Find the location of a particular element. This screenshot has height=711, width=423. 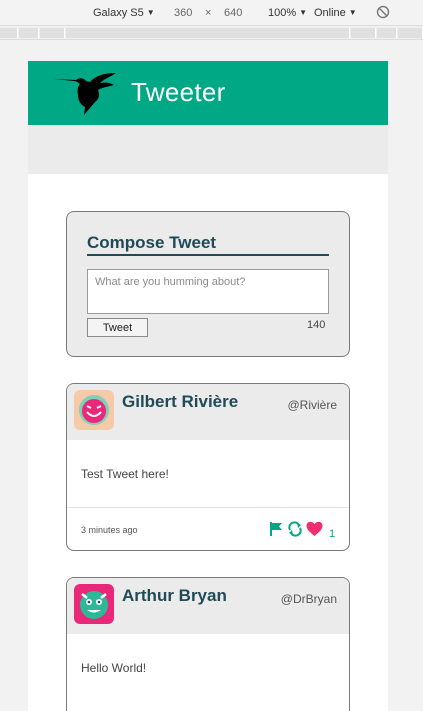

nav-band is located at coordinates (208, 149).